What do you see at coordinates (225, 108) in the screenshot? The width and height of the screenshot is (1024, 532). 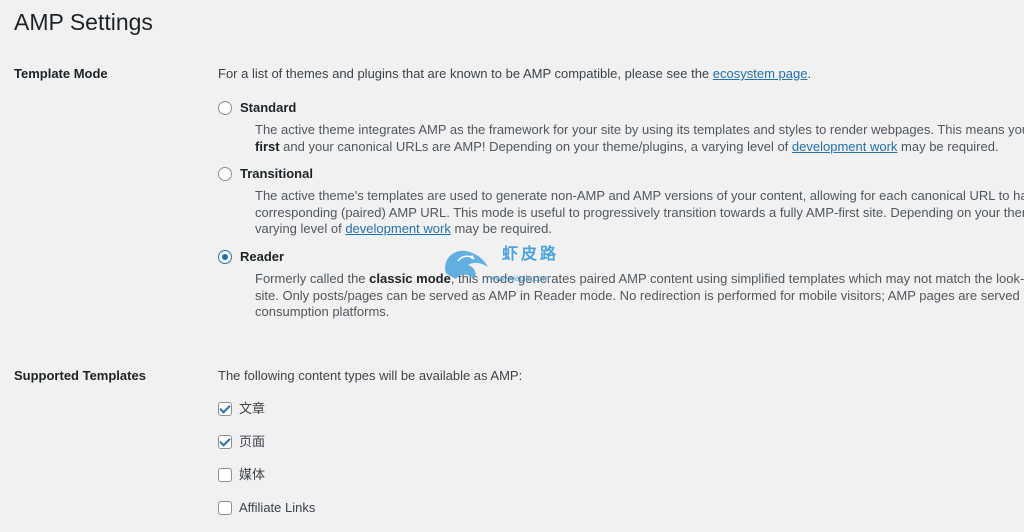 I see `standard-radio` at bounding box center [225, 108].